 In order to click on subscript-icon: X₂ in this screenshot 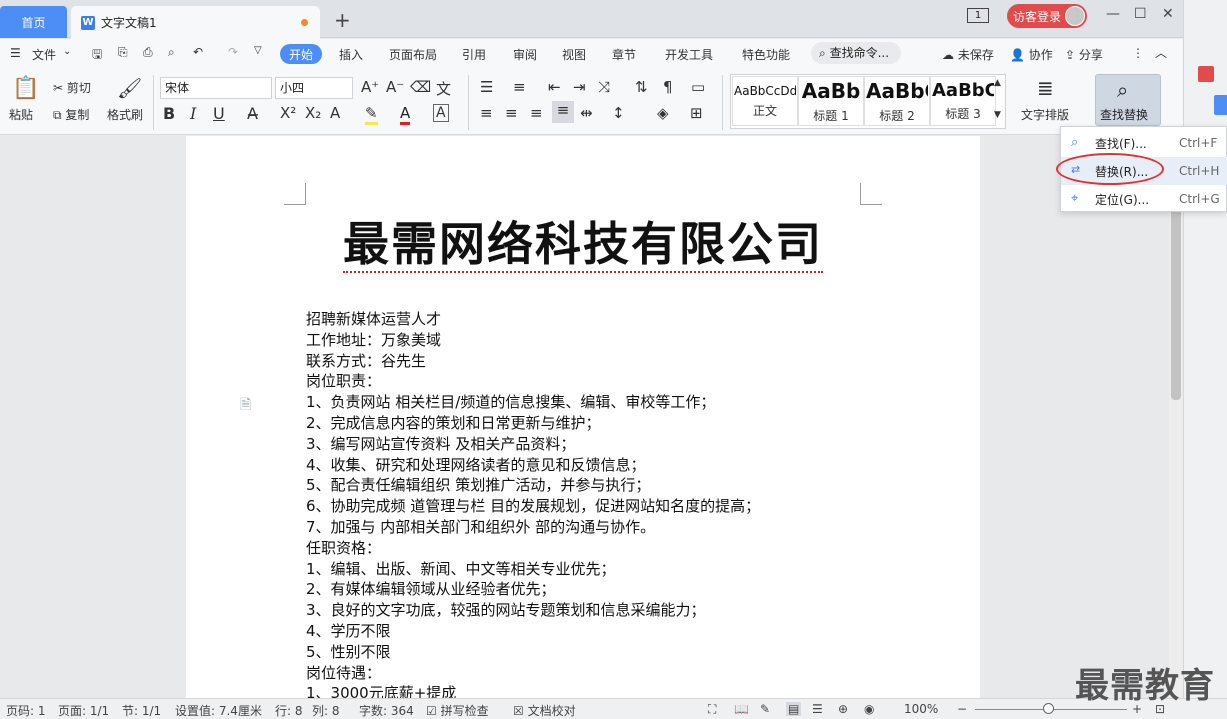, I will do `click(313, 113)`.